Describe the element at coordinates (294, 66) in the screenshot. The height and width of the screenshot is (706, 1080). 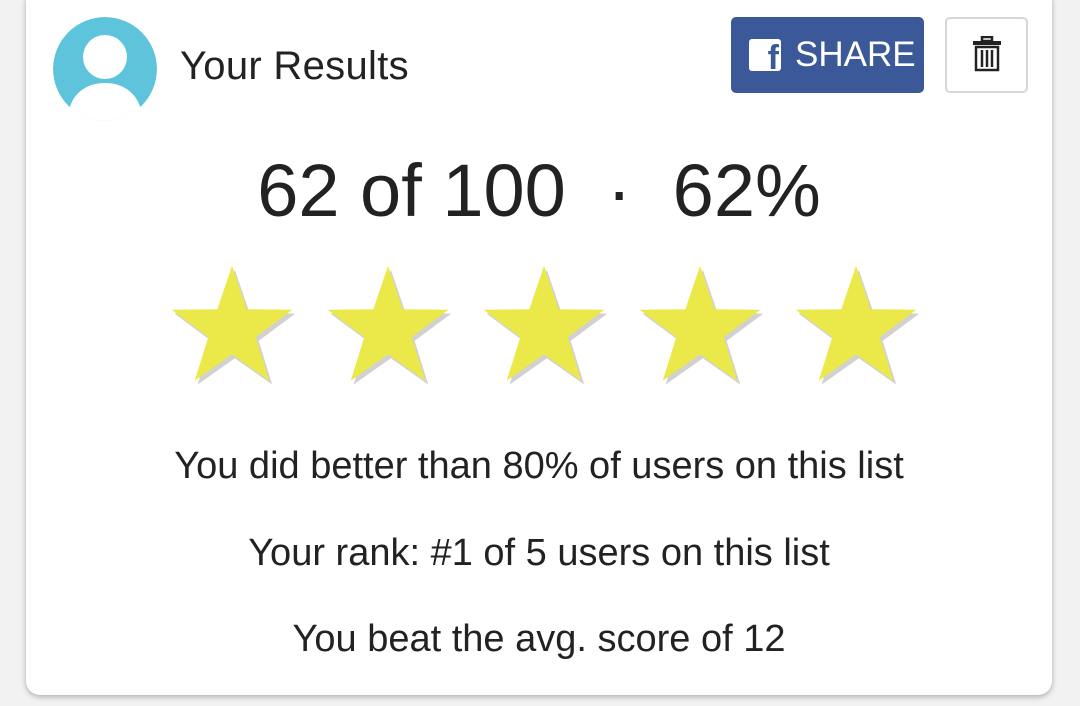
I see `page-title: Your Results` at that location.